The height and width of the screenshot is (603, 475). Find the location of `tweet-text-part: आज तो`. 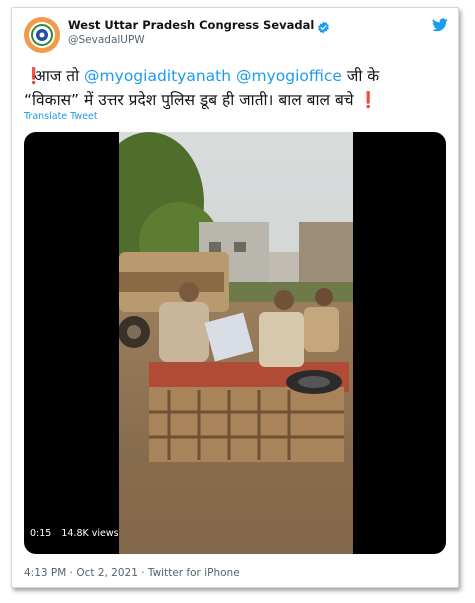

tweet-text-part: आज तो is located at coordinates (59, 76).